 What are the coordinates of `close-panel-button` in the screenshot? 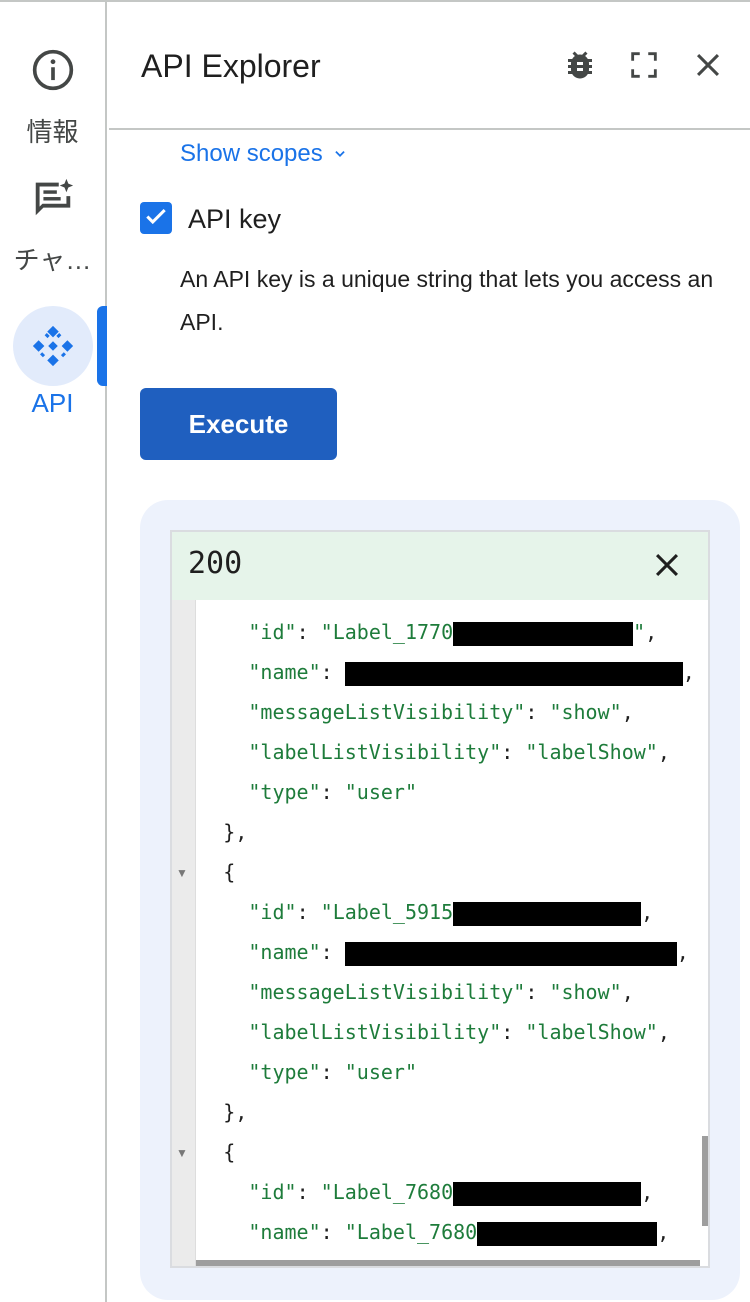 It's located at (708, 67).